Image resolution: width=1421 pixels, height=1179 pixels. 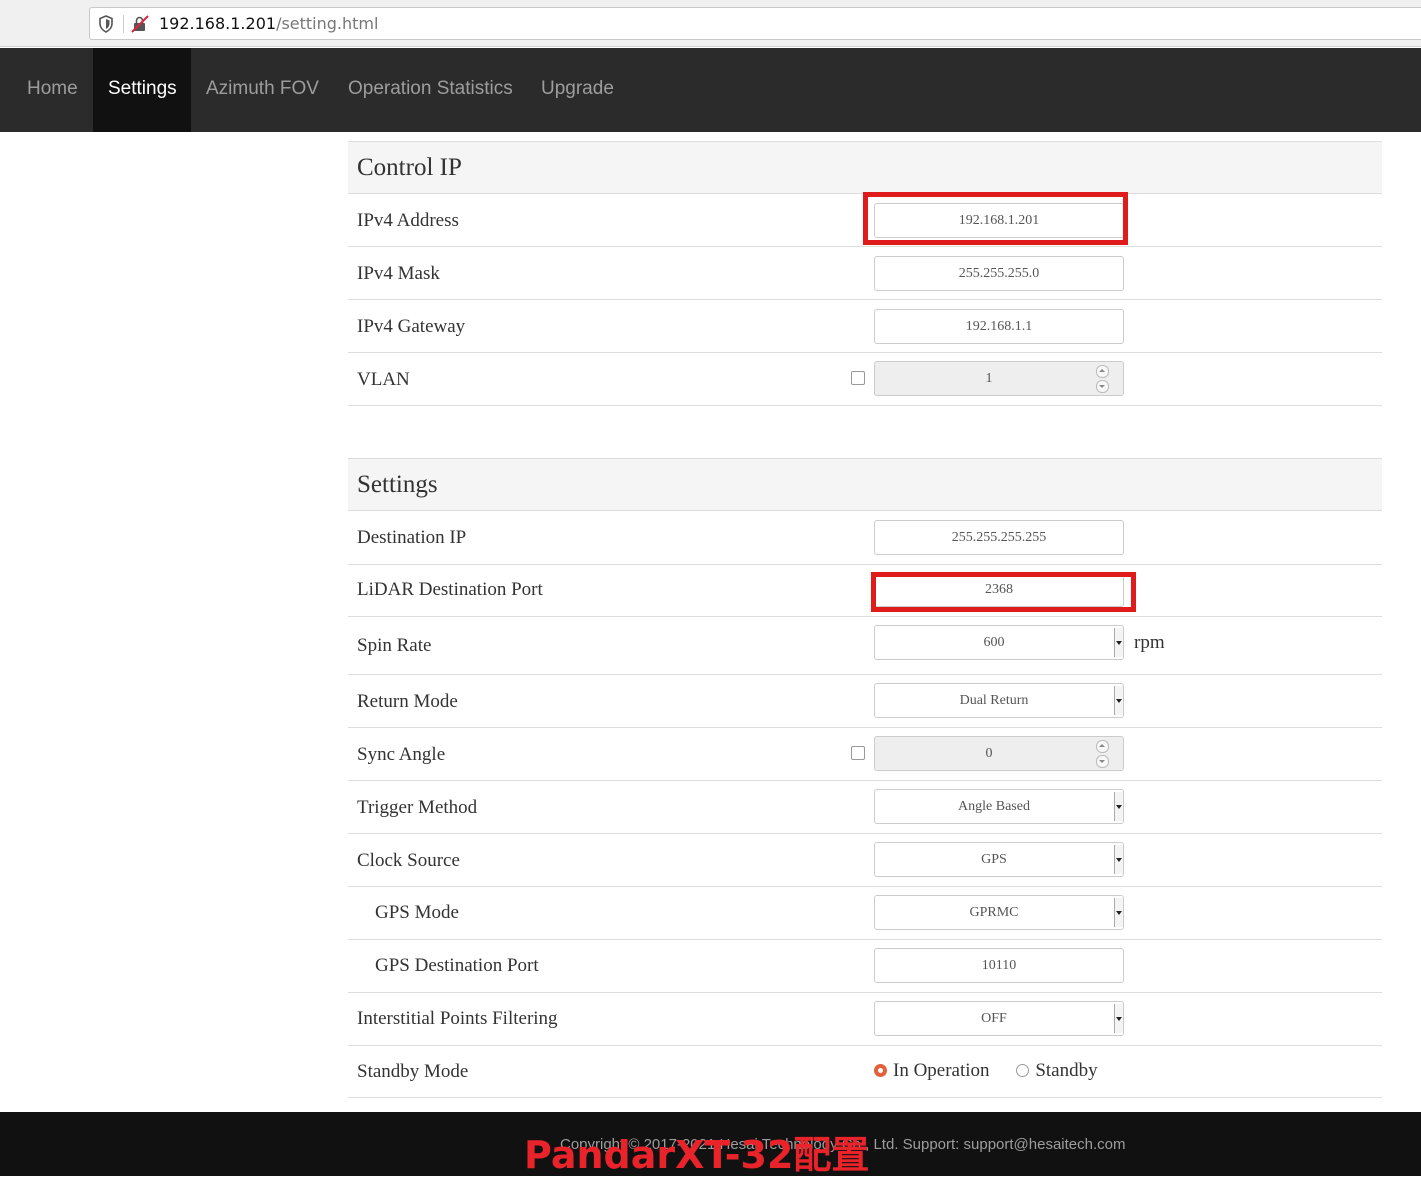 I want to click on ipv4-address-label: IPv4 Address, so click(x=408, y=220).